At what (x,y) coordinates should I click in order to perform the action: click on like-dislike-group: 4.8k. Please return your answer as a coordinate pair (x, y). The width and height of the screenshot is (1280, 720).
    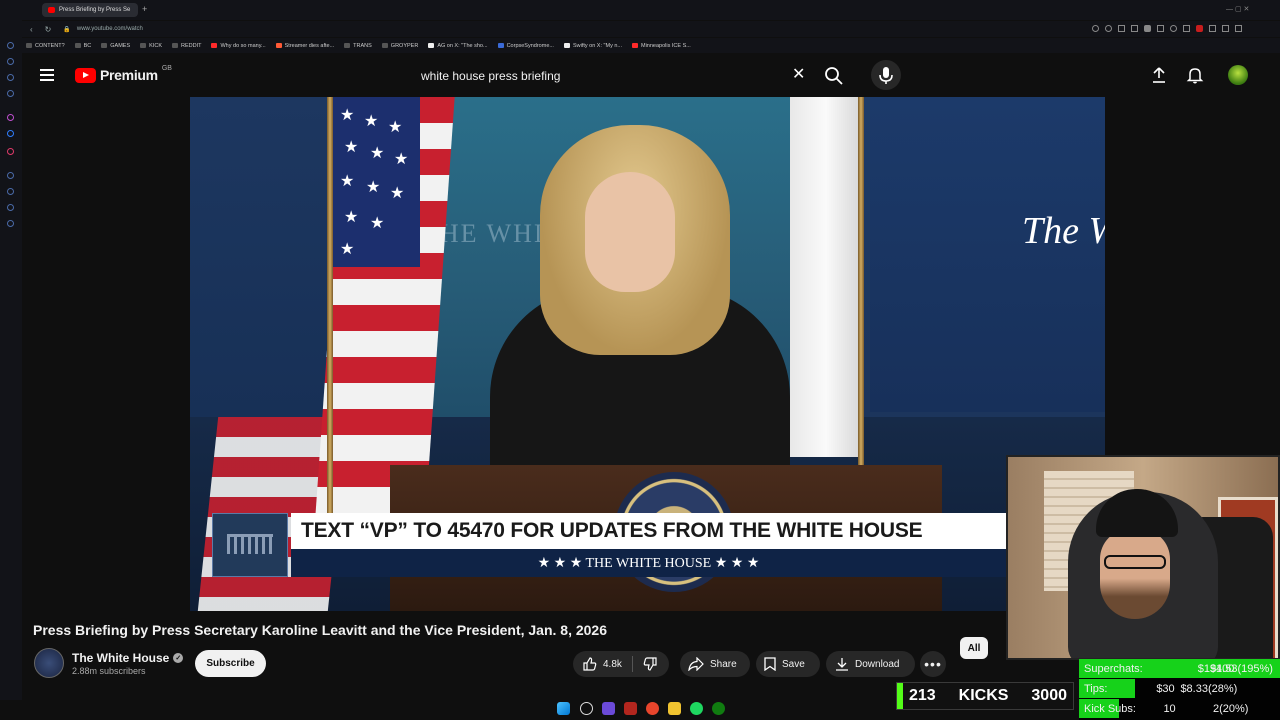
    Looking at the image, I should click on (621, 664).